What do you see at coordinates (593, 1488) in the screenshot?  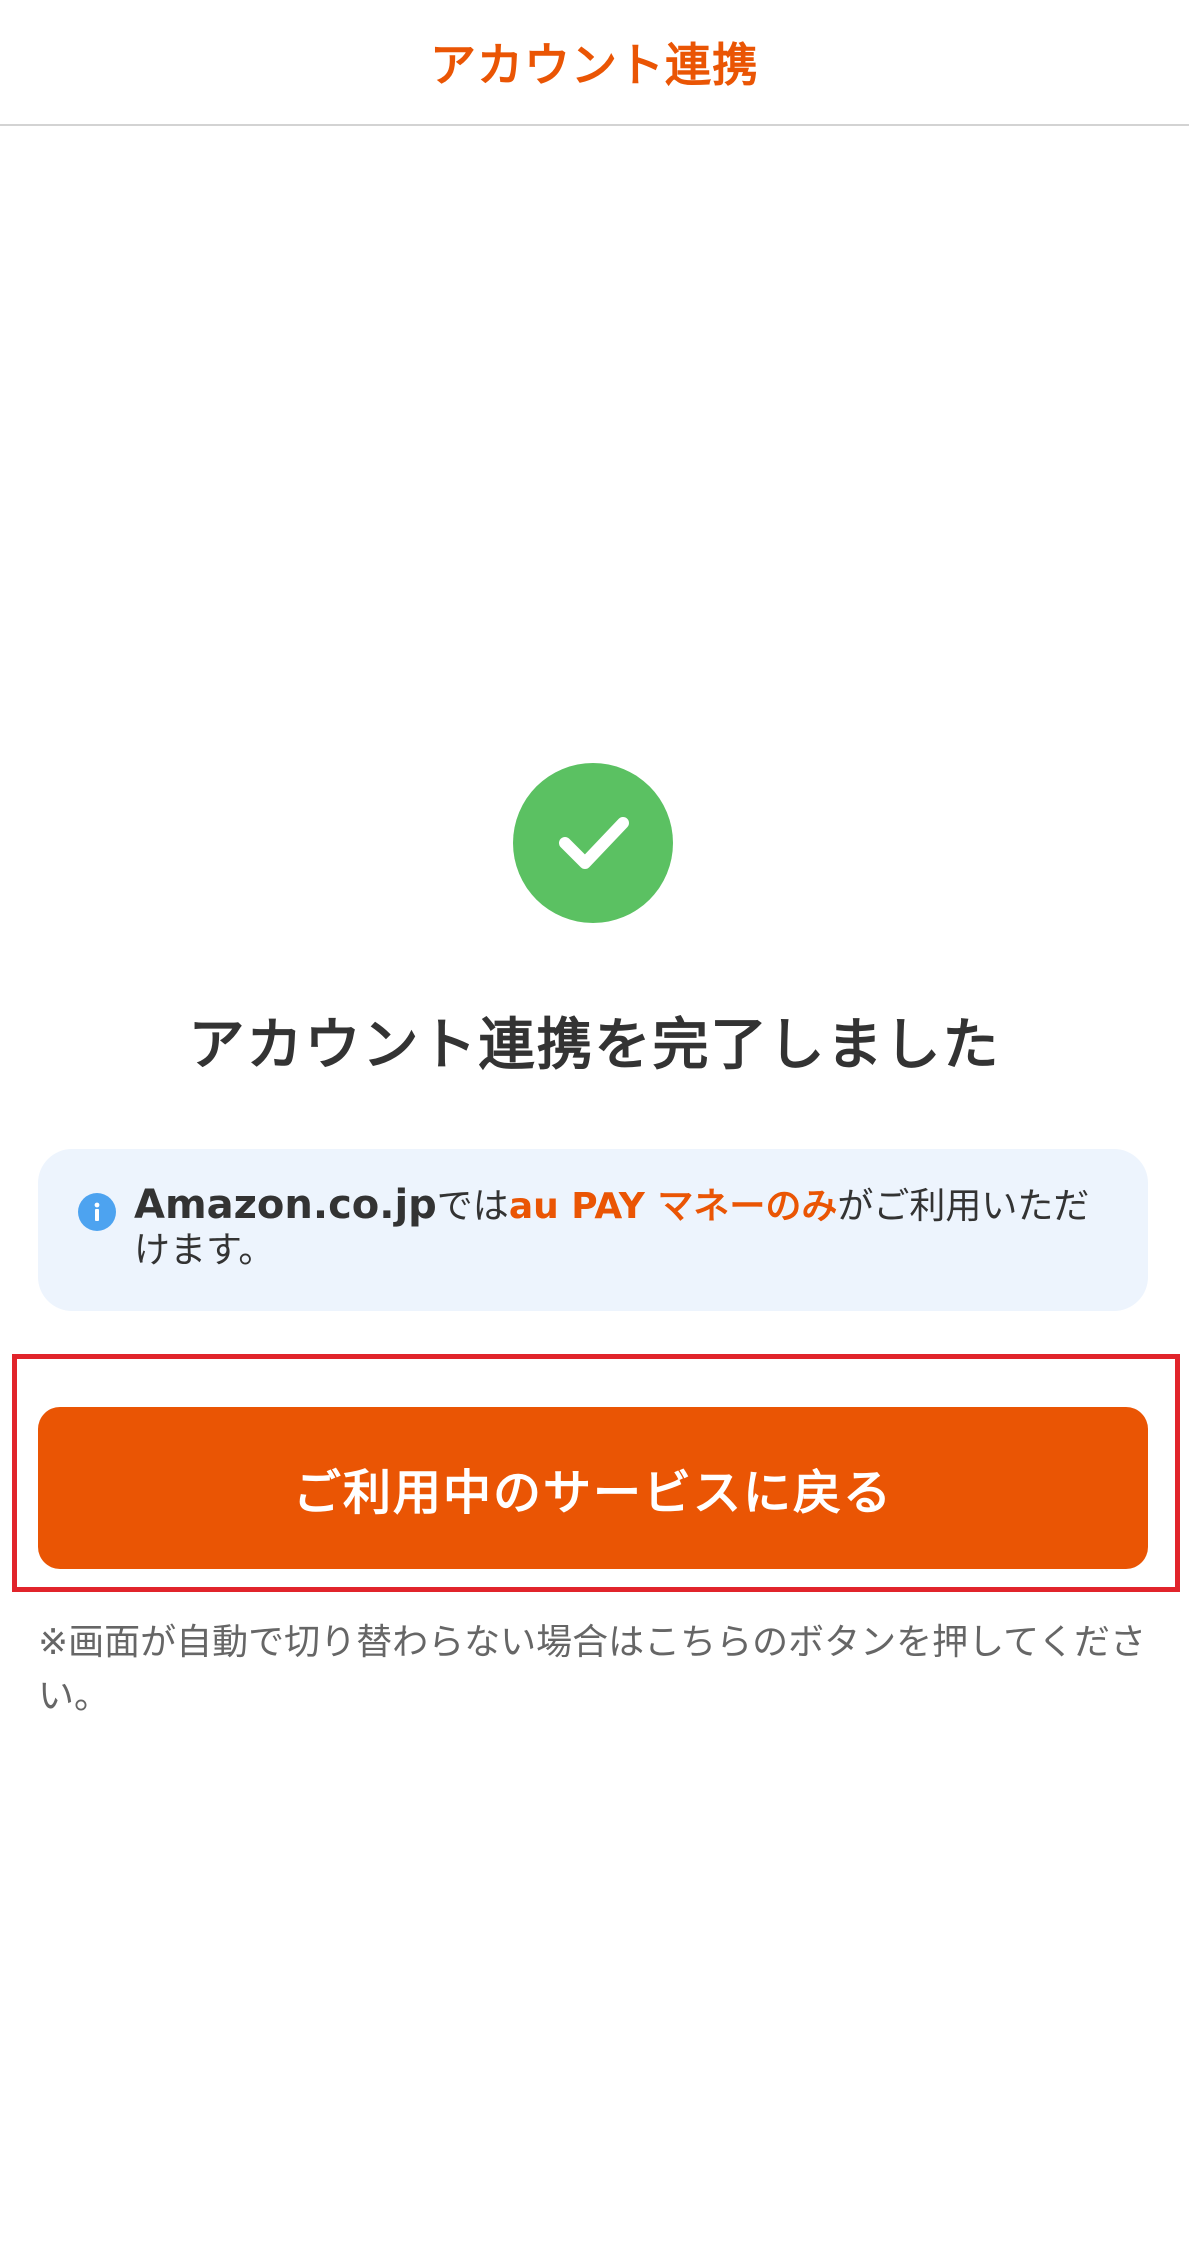 I see `return-to-service-button: ご利用中のサービスに戻る` at bounding box center [593, 1488].